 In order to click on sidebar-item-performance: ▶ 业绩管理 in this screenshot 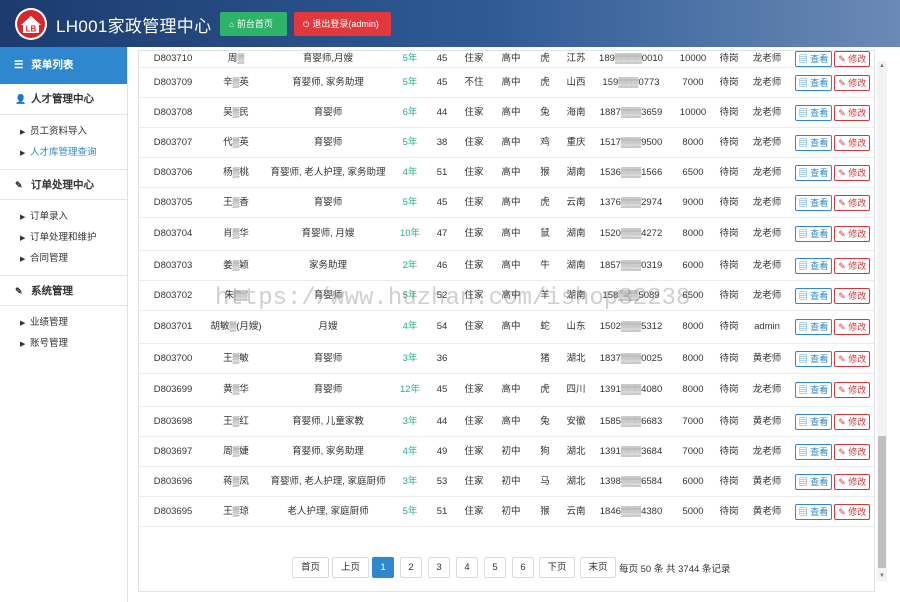, I will do `click(63, 322)`.